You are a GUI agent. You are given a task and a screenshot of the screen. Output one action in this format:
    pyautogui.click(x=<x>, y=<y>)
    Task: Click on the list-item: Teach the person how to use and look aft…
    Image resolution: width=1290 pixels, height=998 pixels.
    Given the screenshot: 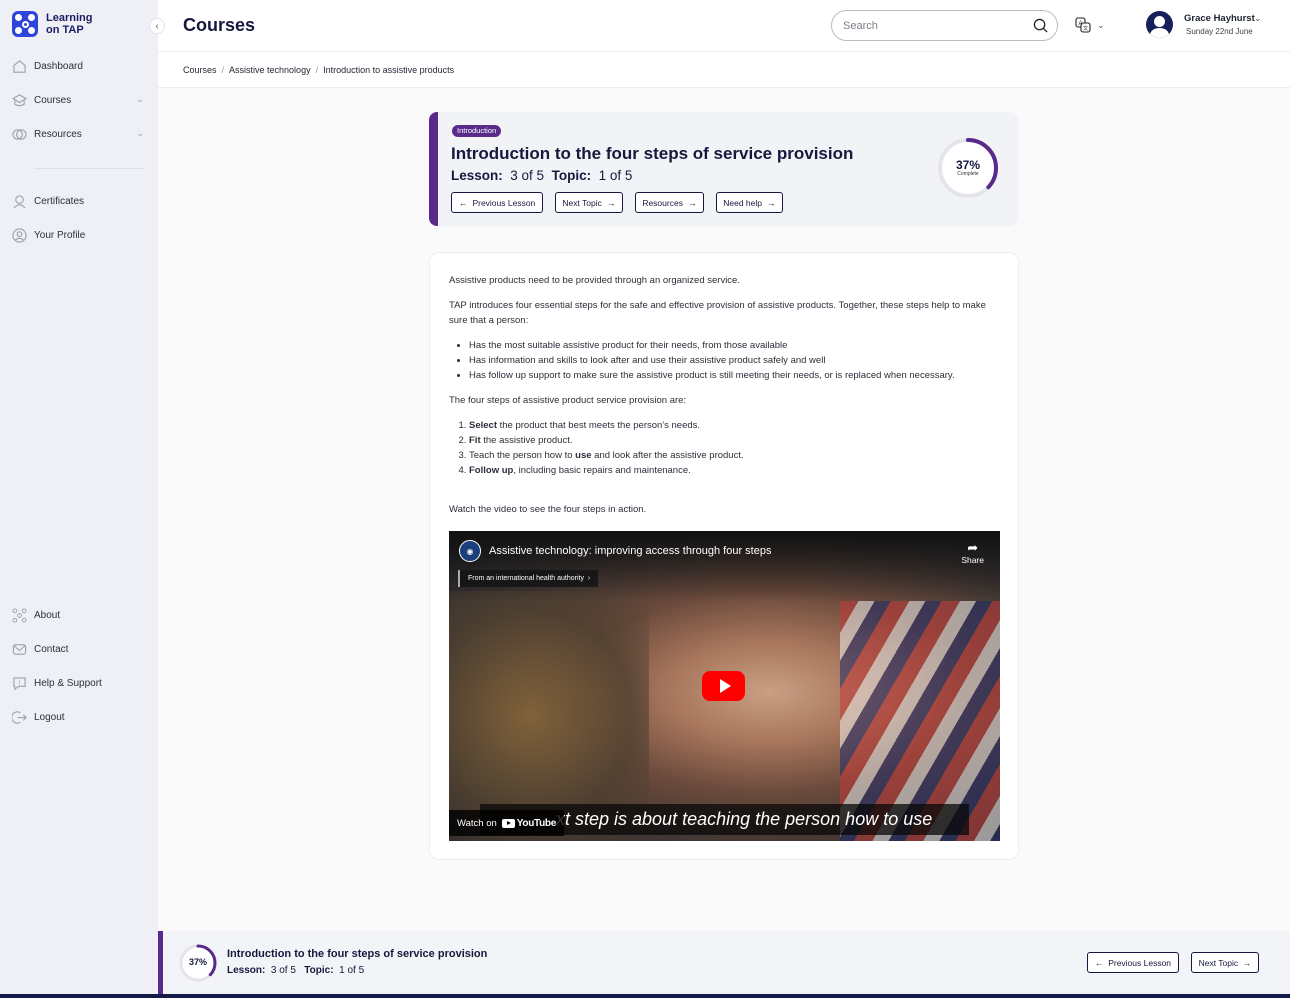 What is the action you would take?
    pyautogui.click(x=736, y=455)
    